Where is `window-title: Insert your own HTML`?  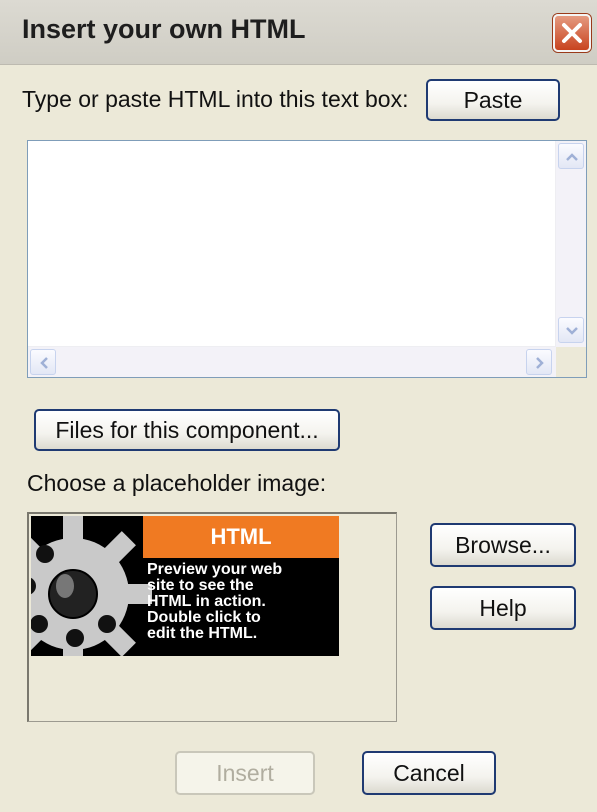 window-title: Insert your own HTML is located at coordinates (164, 29).